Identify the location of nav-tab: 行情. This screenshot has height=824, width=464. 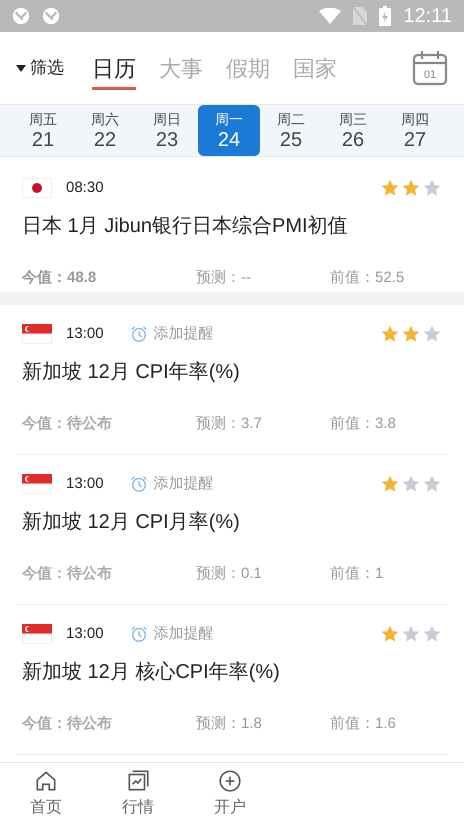
(138, 793).